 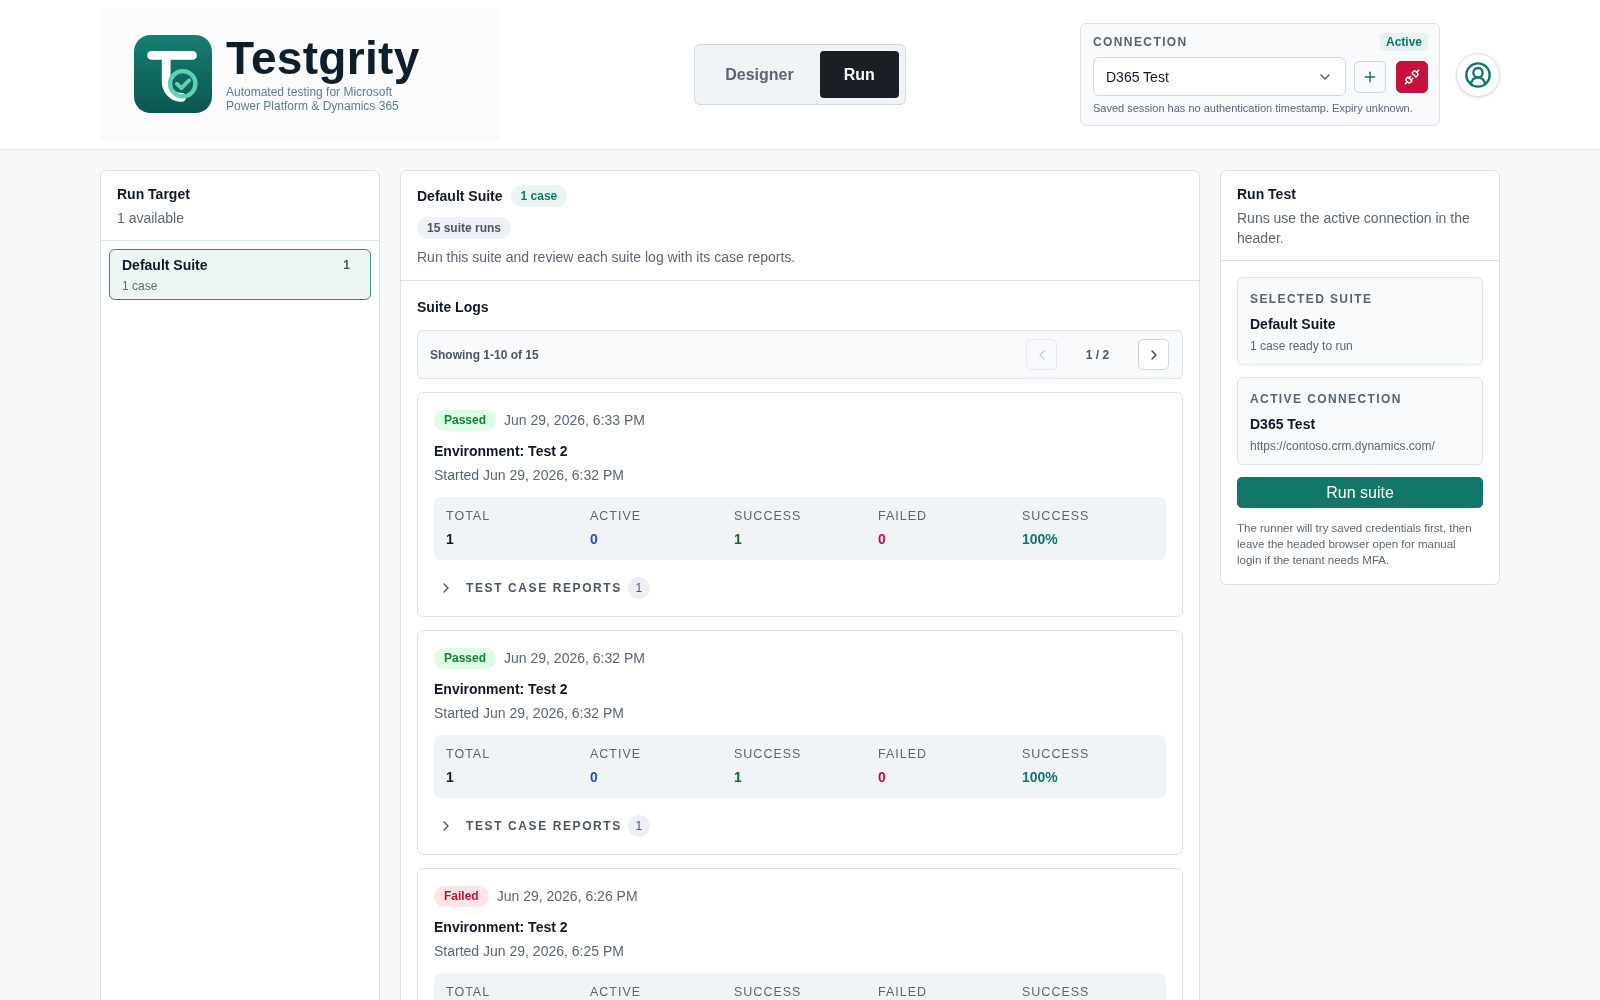 What do you see at coordinates (1140, 42) in the screenshot?
I see `section-label: CONNECTION` at bounding box center [1140, 42].